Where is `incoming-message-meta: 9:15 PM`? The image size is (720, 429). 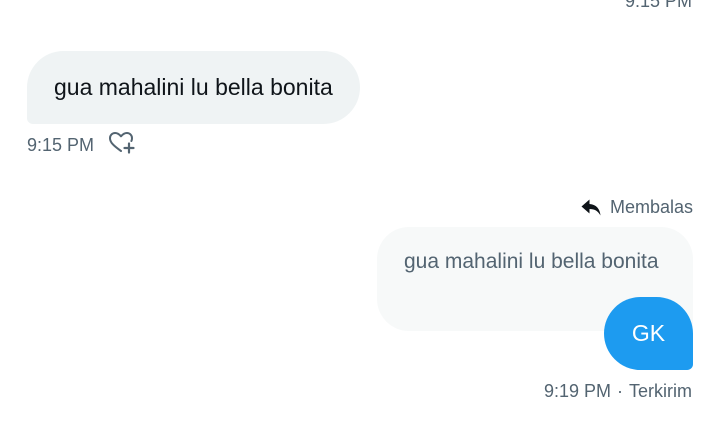 incoming-message-meta: 9:15 PM is located at coordinates (81, 145).